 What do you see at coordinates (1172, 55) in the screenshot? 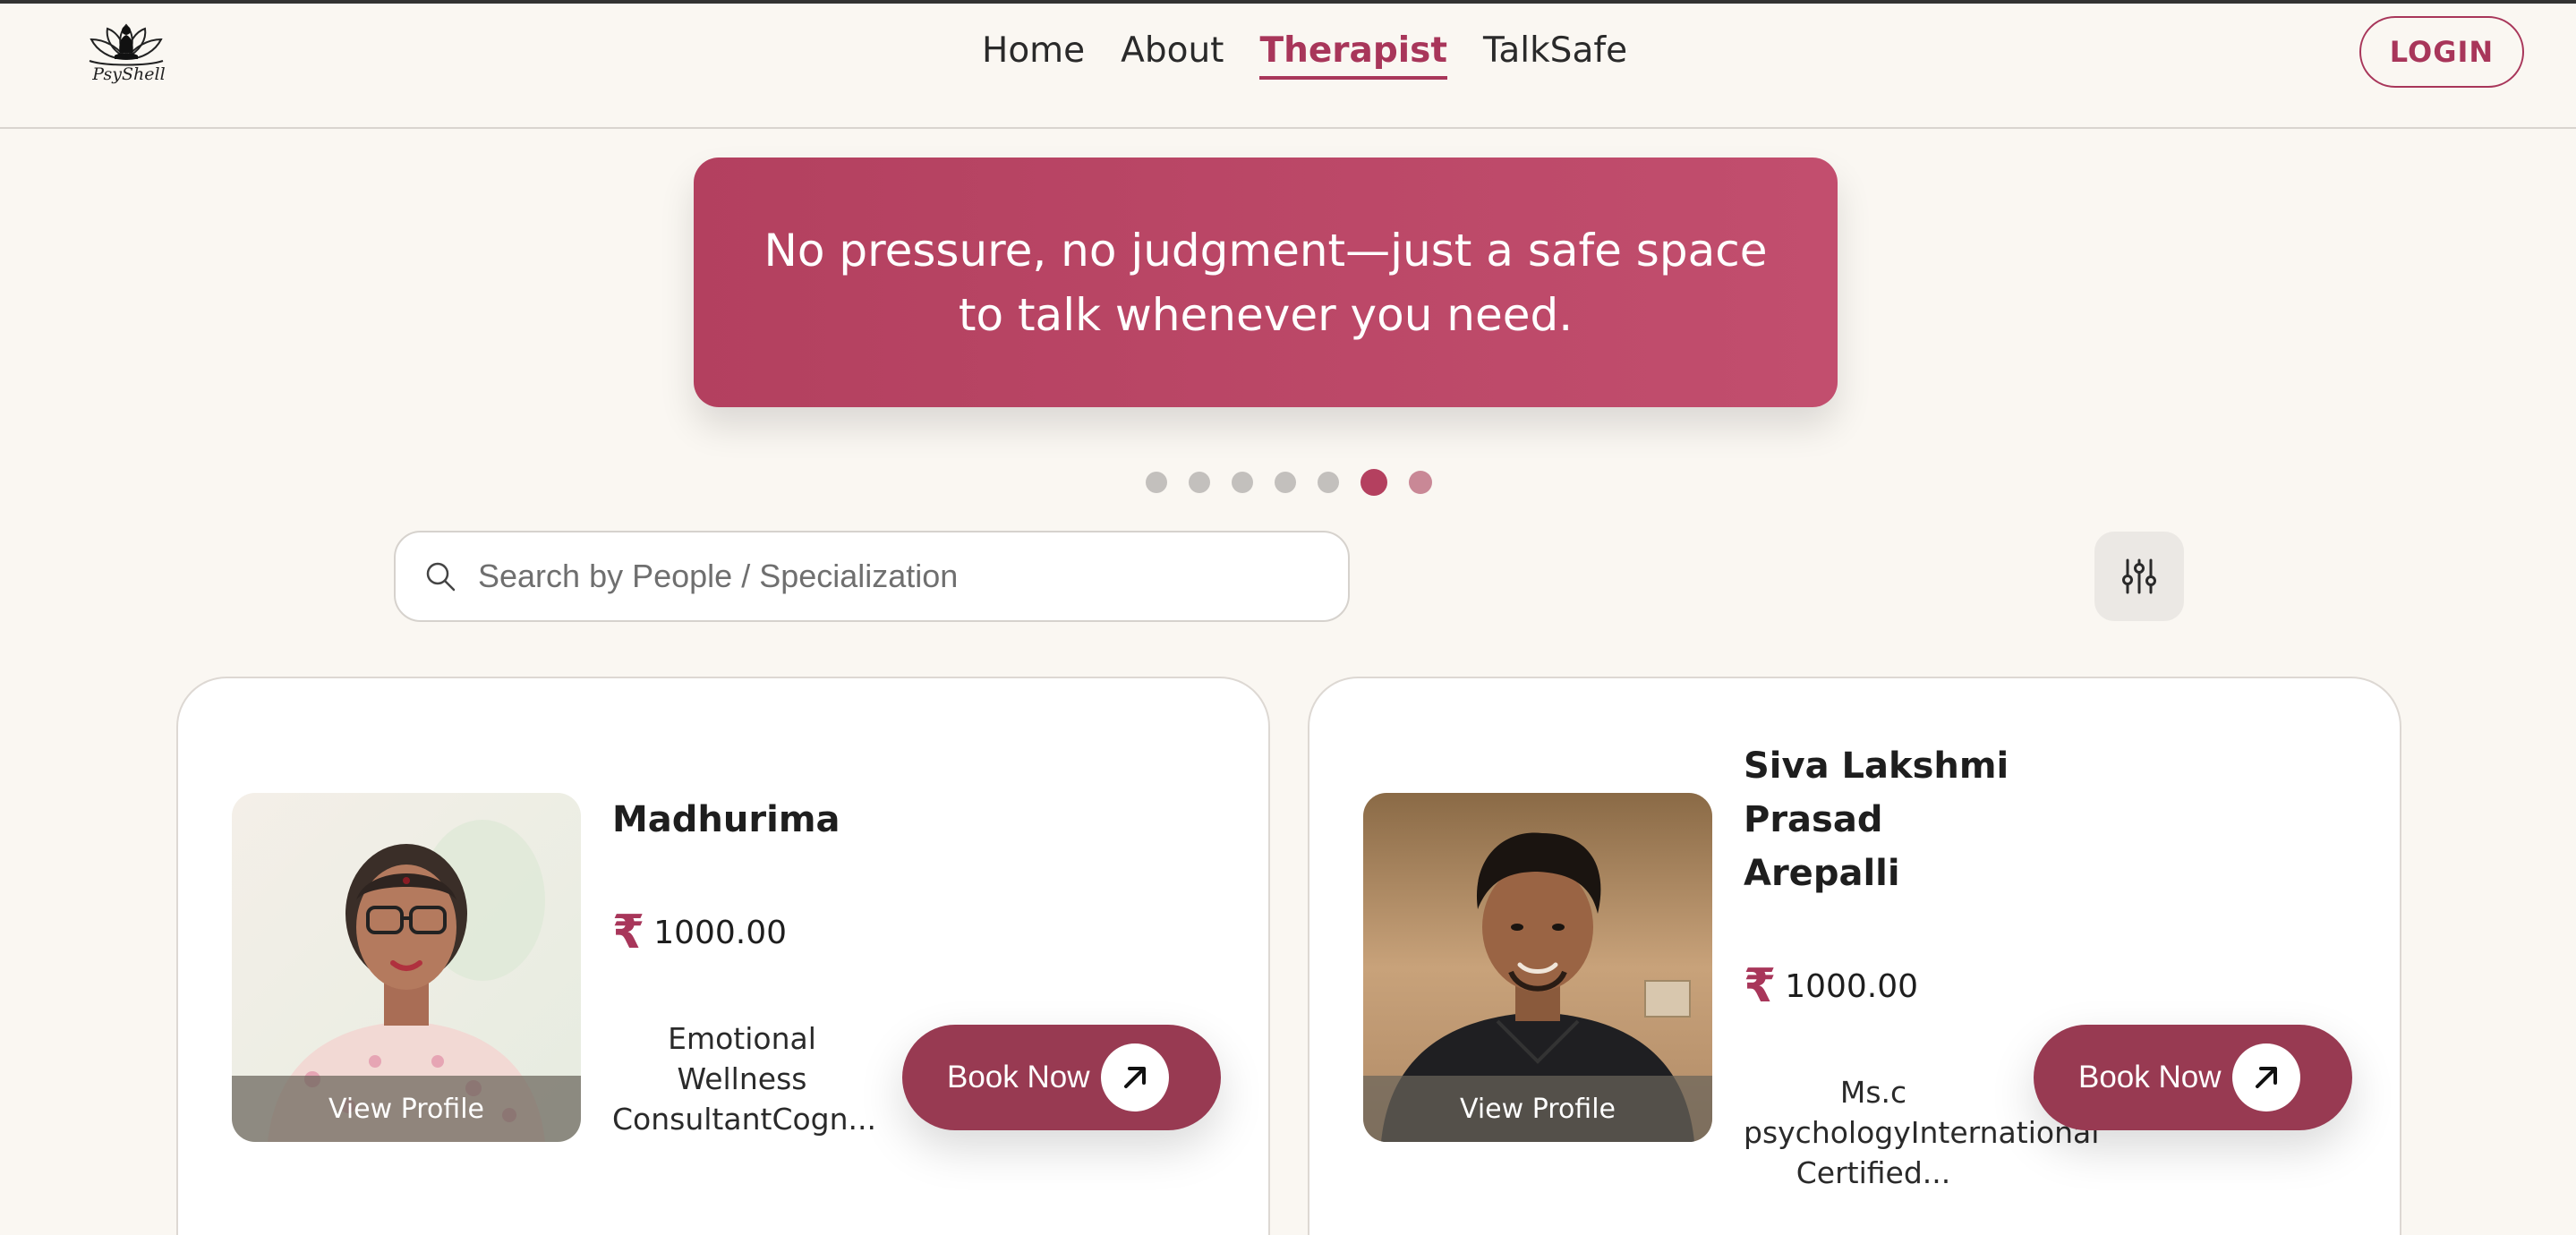
I see `nav-about: About` at bounding box center [1172, 55].